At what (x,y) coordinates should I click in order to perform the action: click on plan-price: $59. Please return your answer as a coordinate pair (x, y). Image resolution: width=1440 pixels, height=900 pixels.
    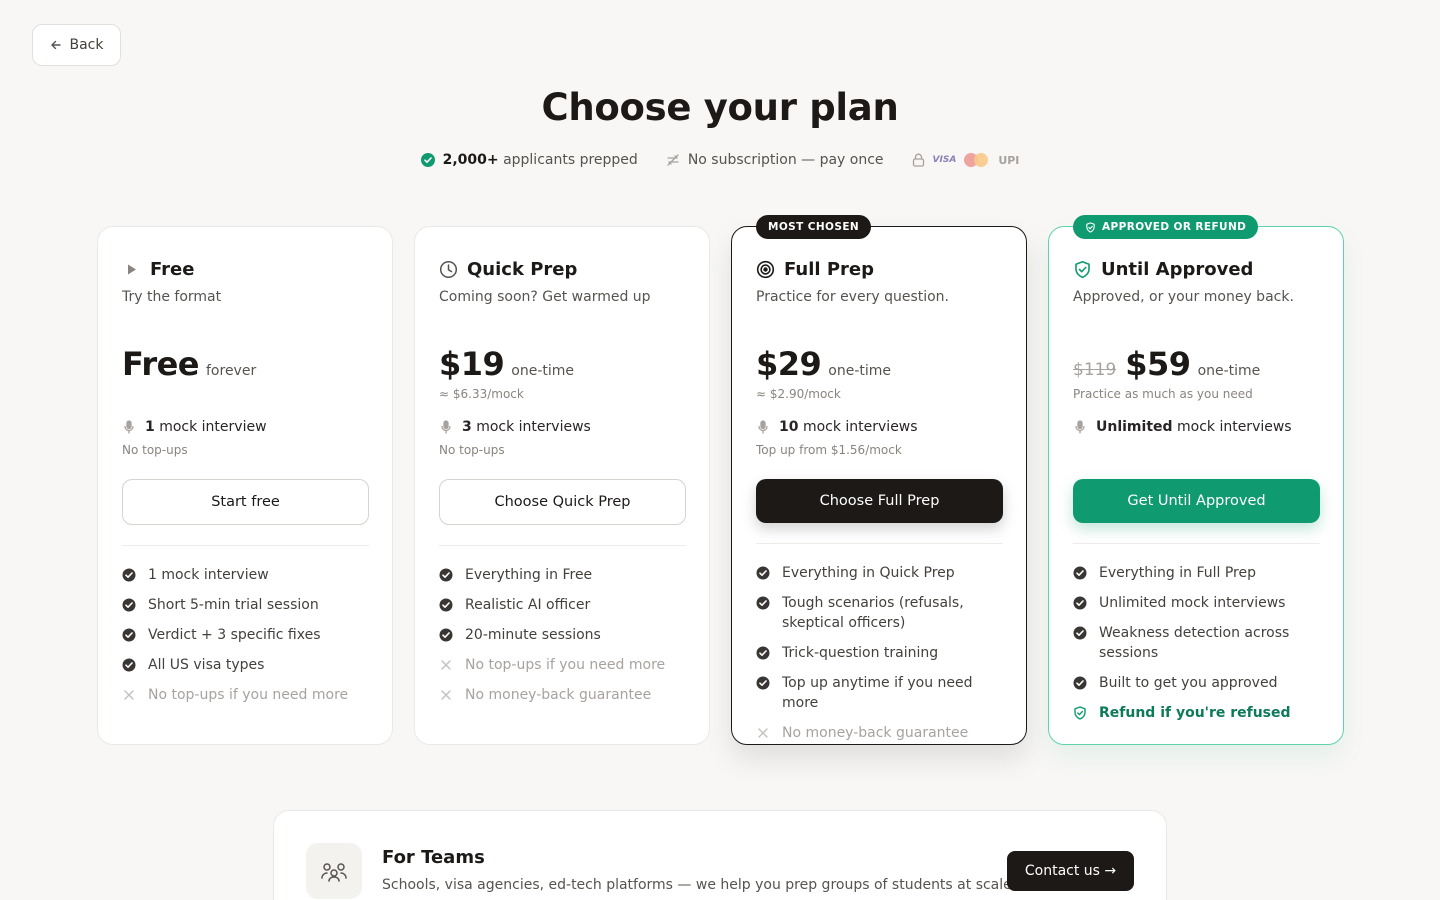
    Looking at the image, I should click on (1158, 364).